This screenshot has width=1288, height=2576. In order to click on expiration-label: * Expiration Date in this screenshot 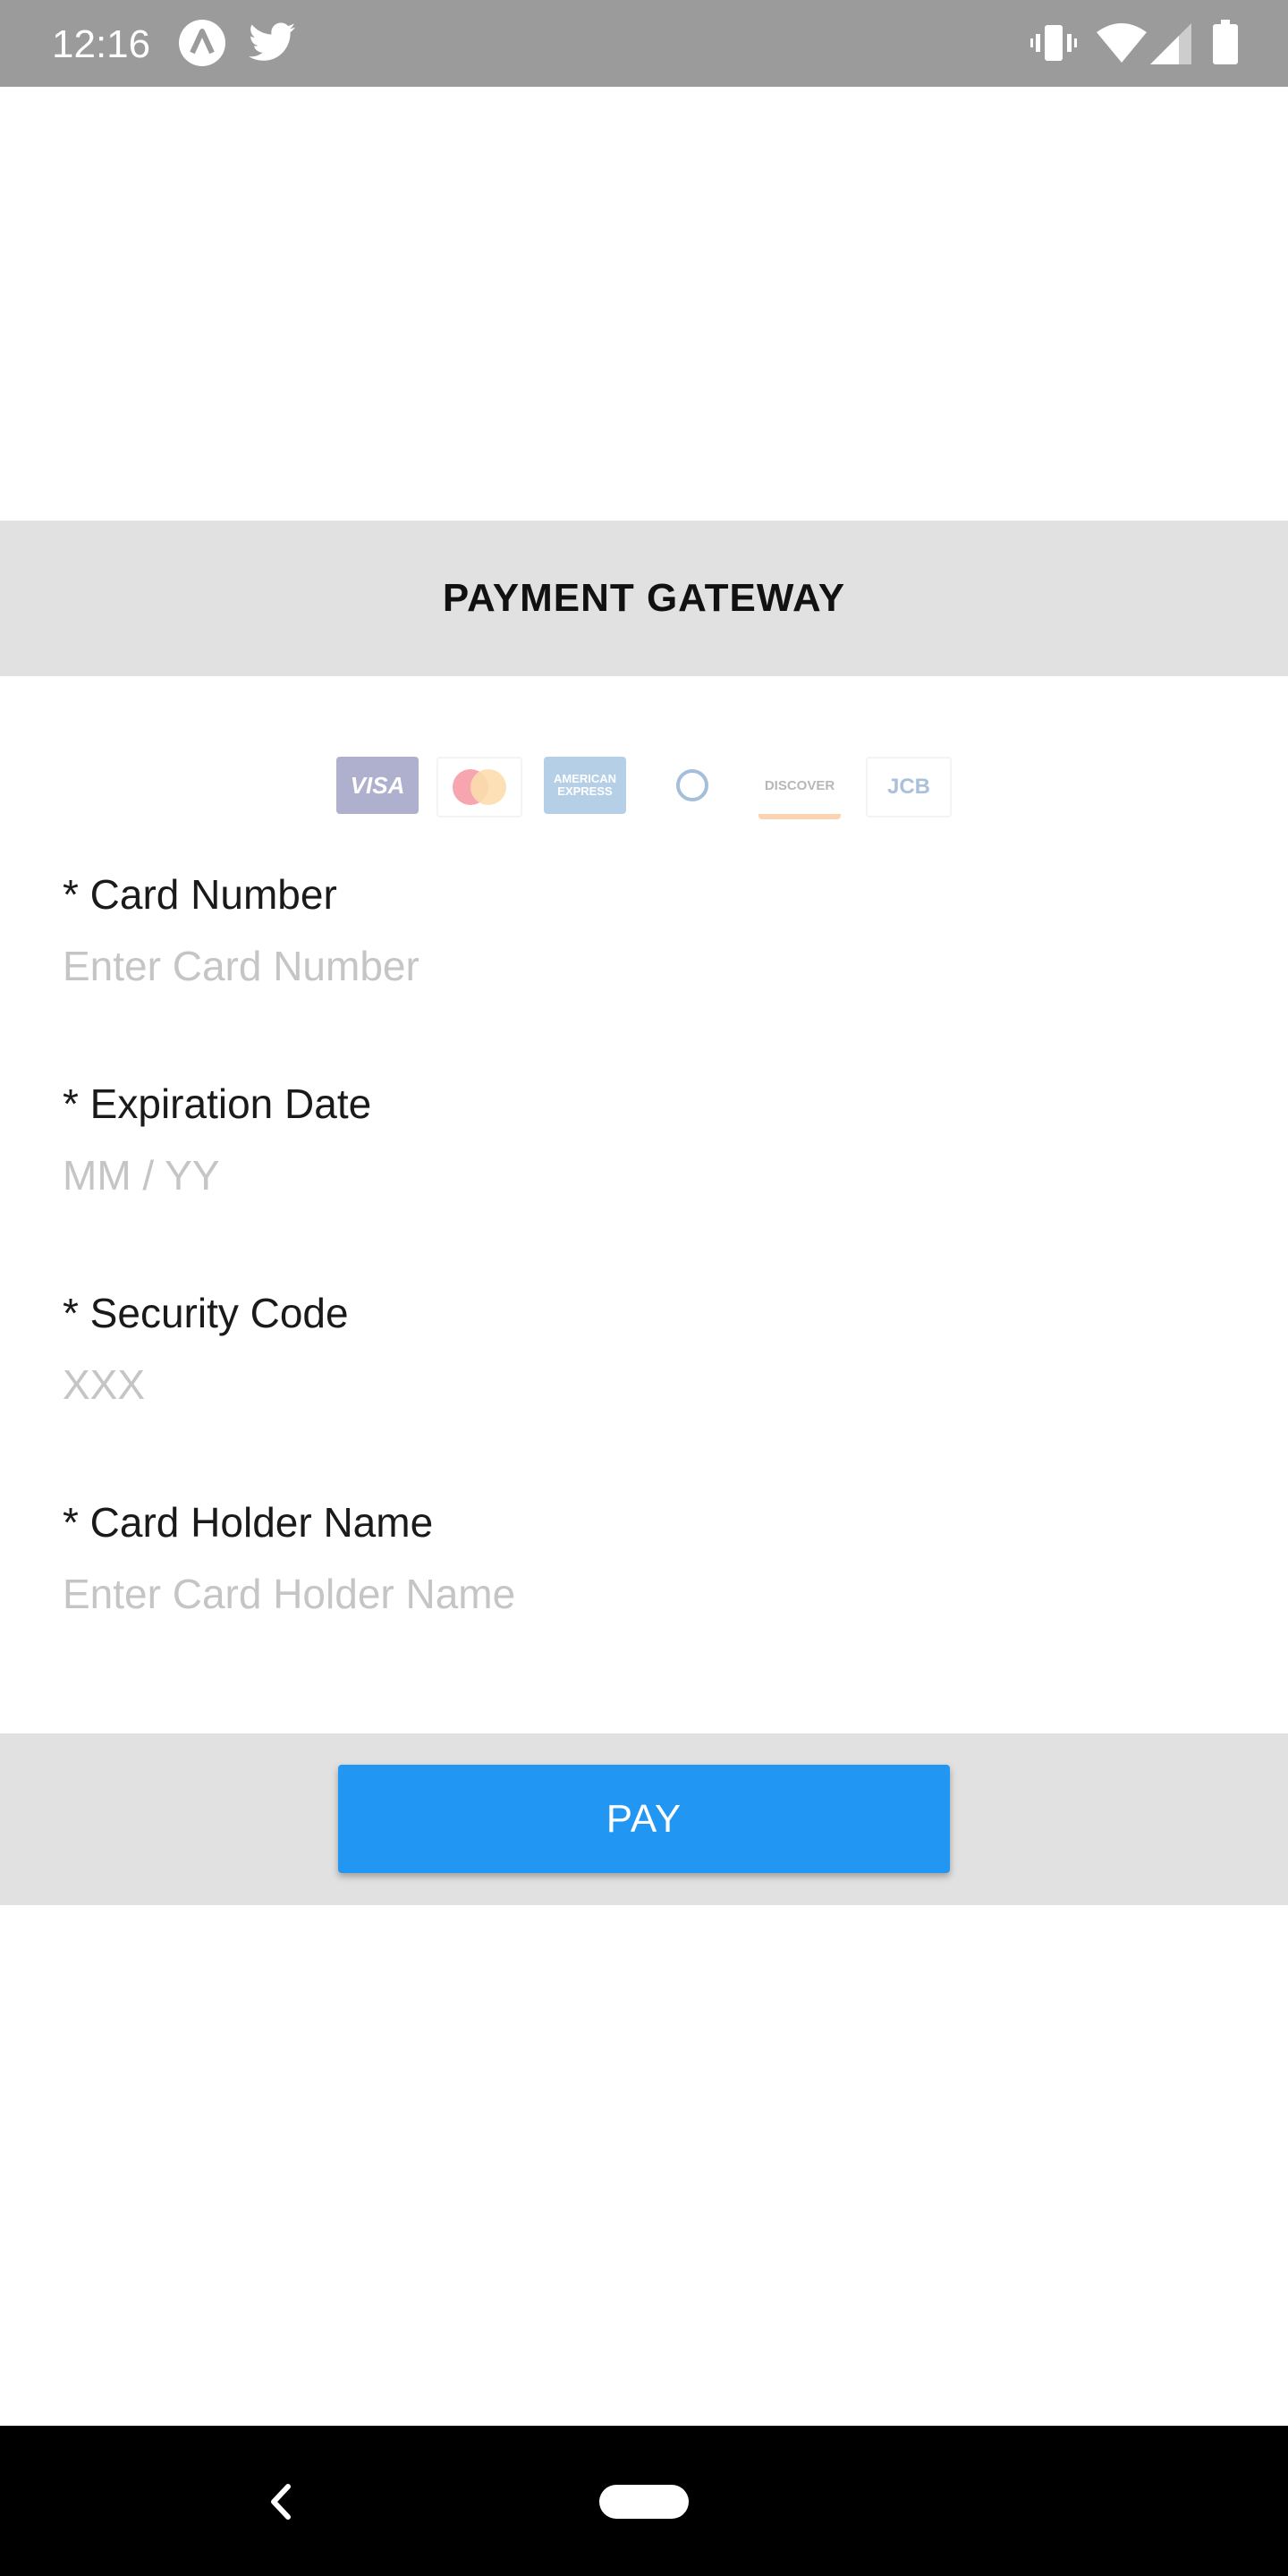, I will do `click(217, 1103)`.